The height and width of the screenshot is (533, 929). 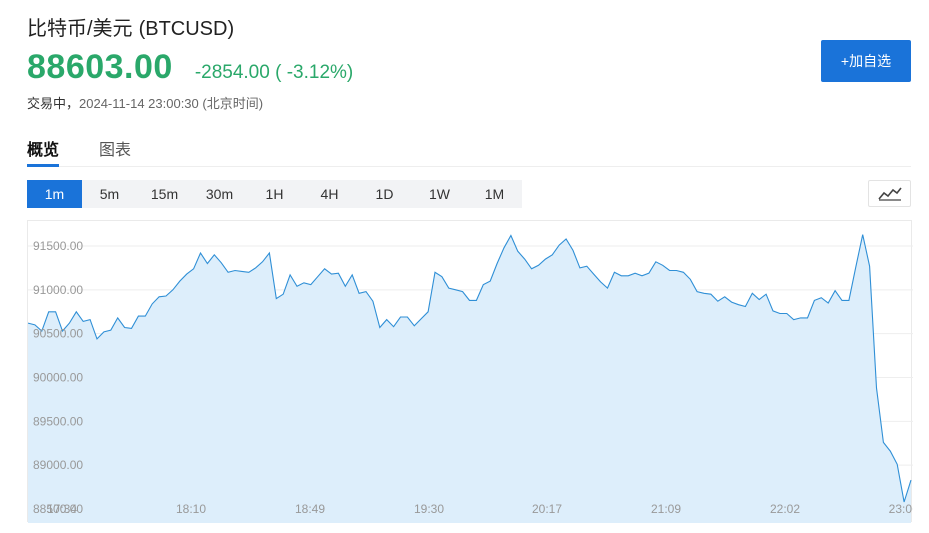 I want to click on y-tick-label: 91500.00, so click(x=58, y=246).